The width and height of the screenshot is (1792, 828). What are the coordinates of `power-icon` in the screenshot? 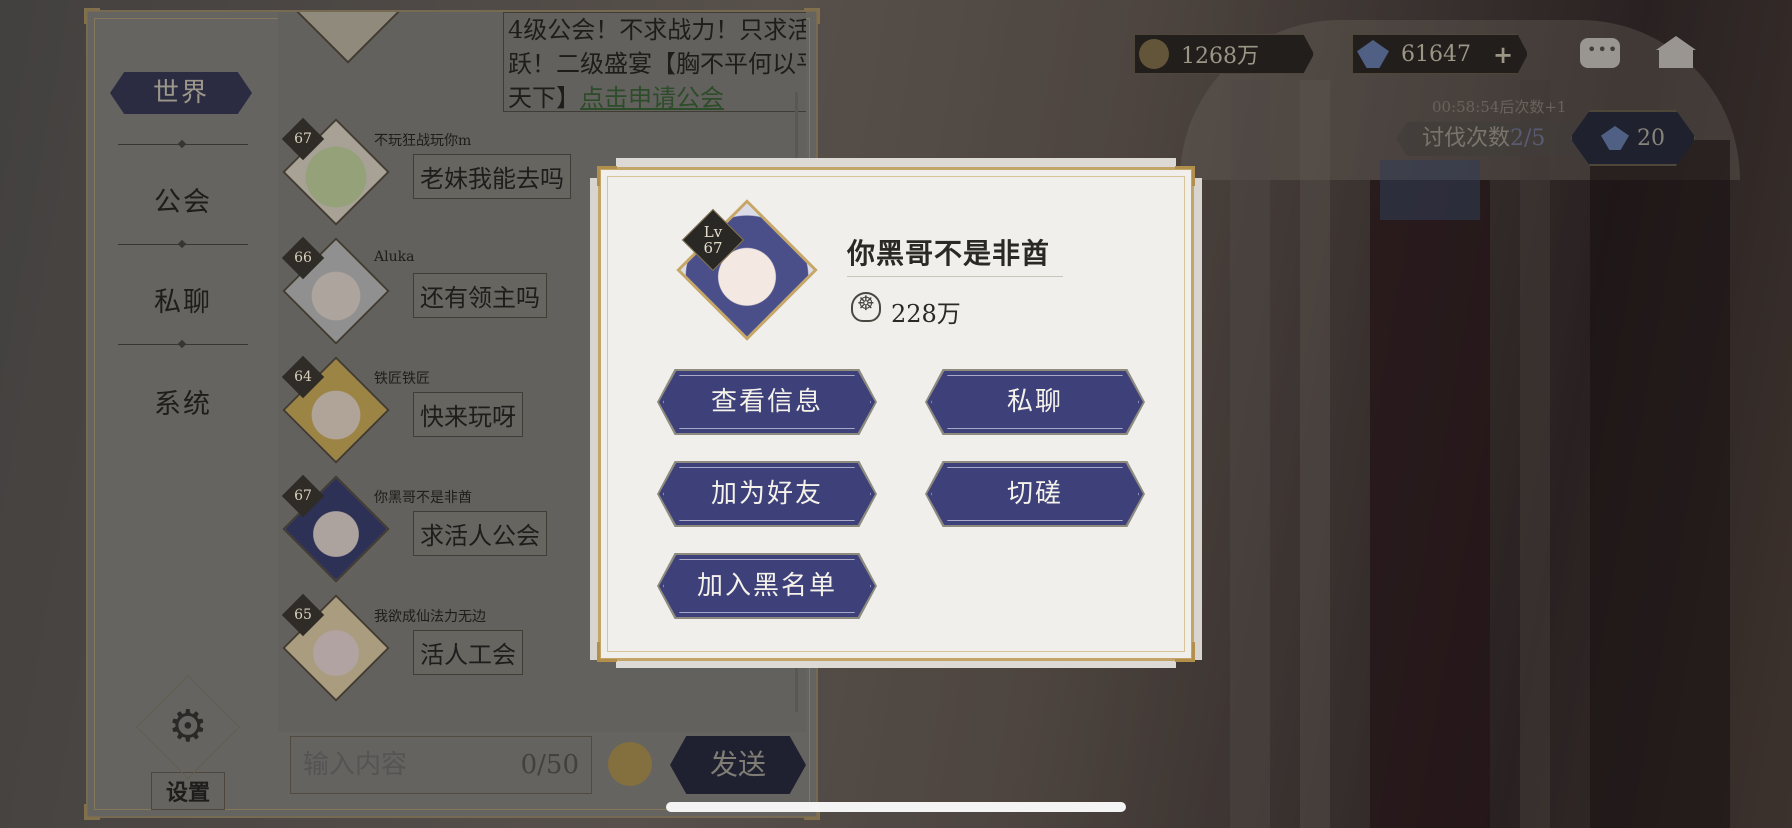 It's located at (866, 306).